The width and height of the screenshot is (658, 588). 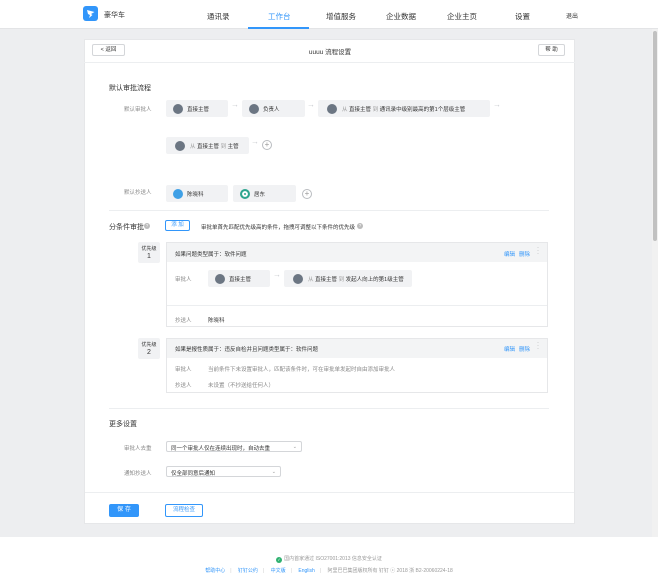 I want to click on approver-node: 负责人, so click(x=273, y=108).